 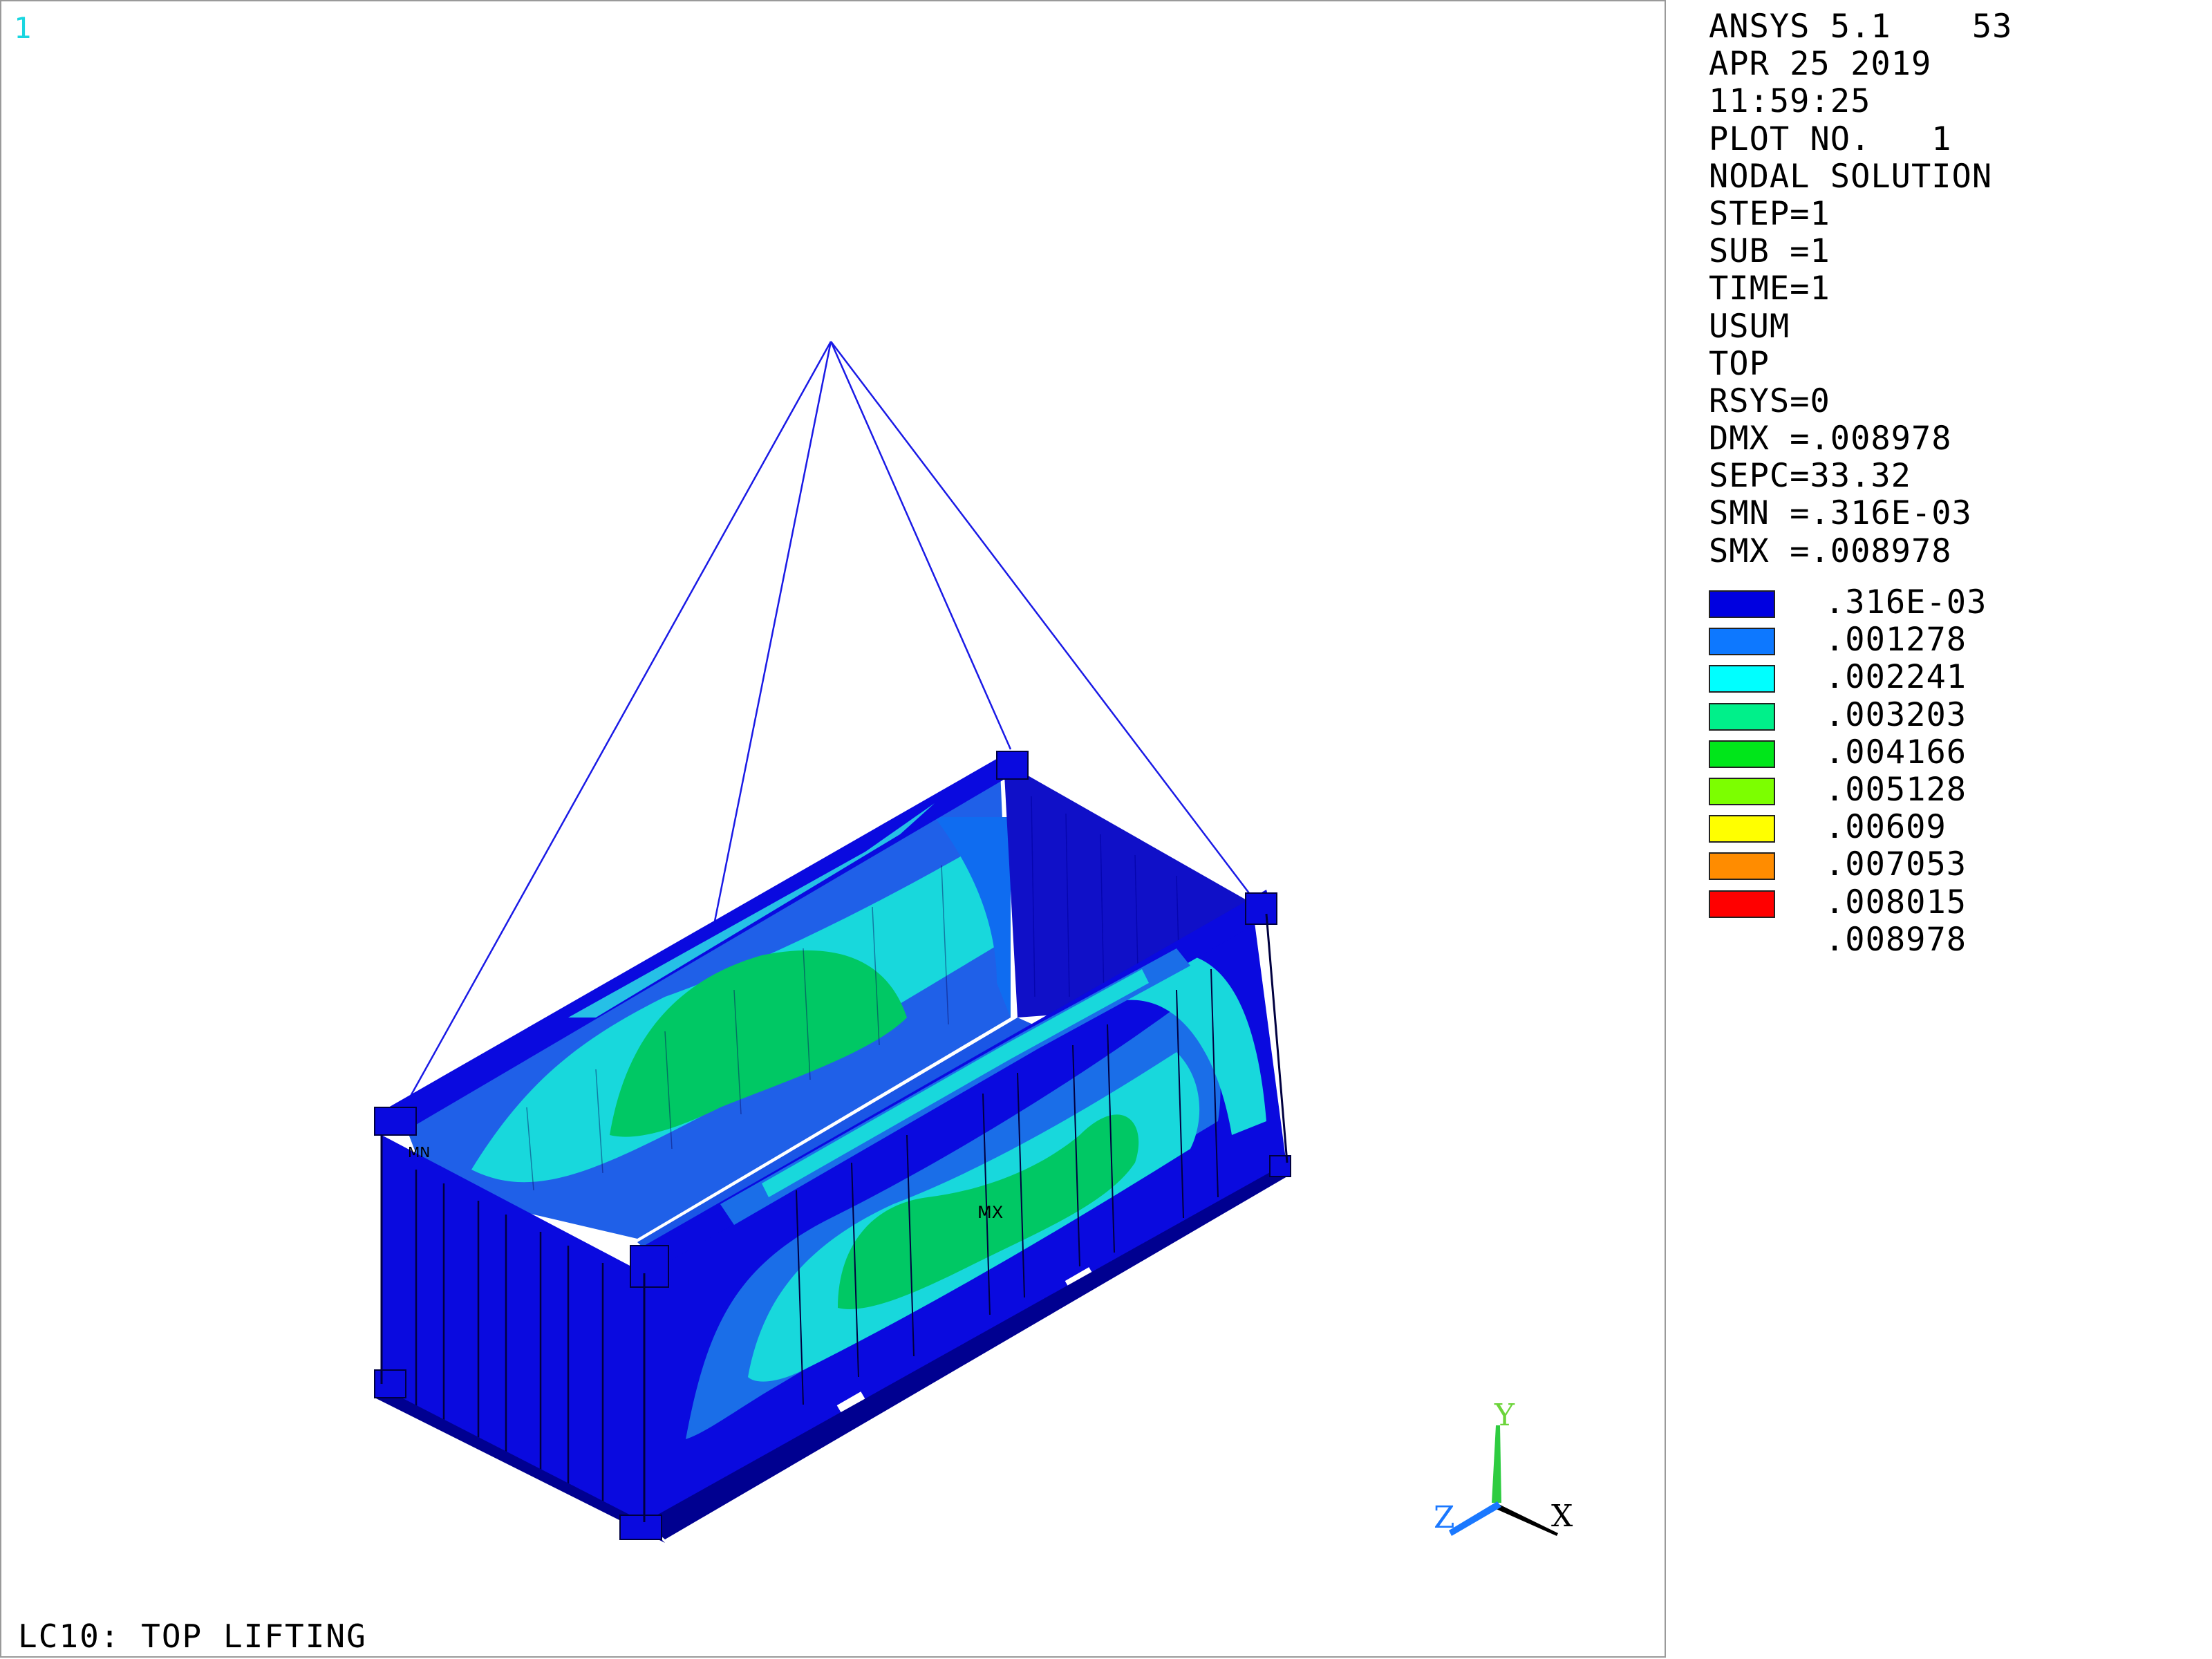 What do you see at coordinates (1475, 1518) in the screenshot?
I see `z-axis-arrow` at bounding box center [1475, 1518].